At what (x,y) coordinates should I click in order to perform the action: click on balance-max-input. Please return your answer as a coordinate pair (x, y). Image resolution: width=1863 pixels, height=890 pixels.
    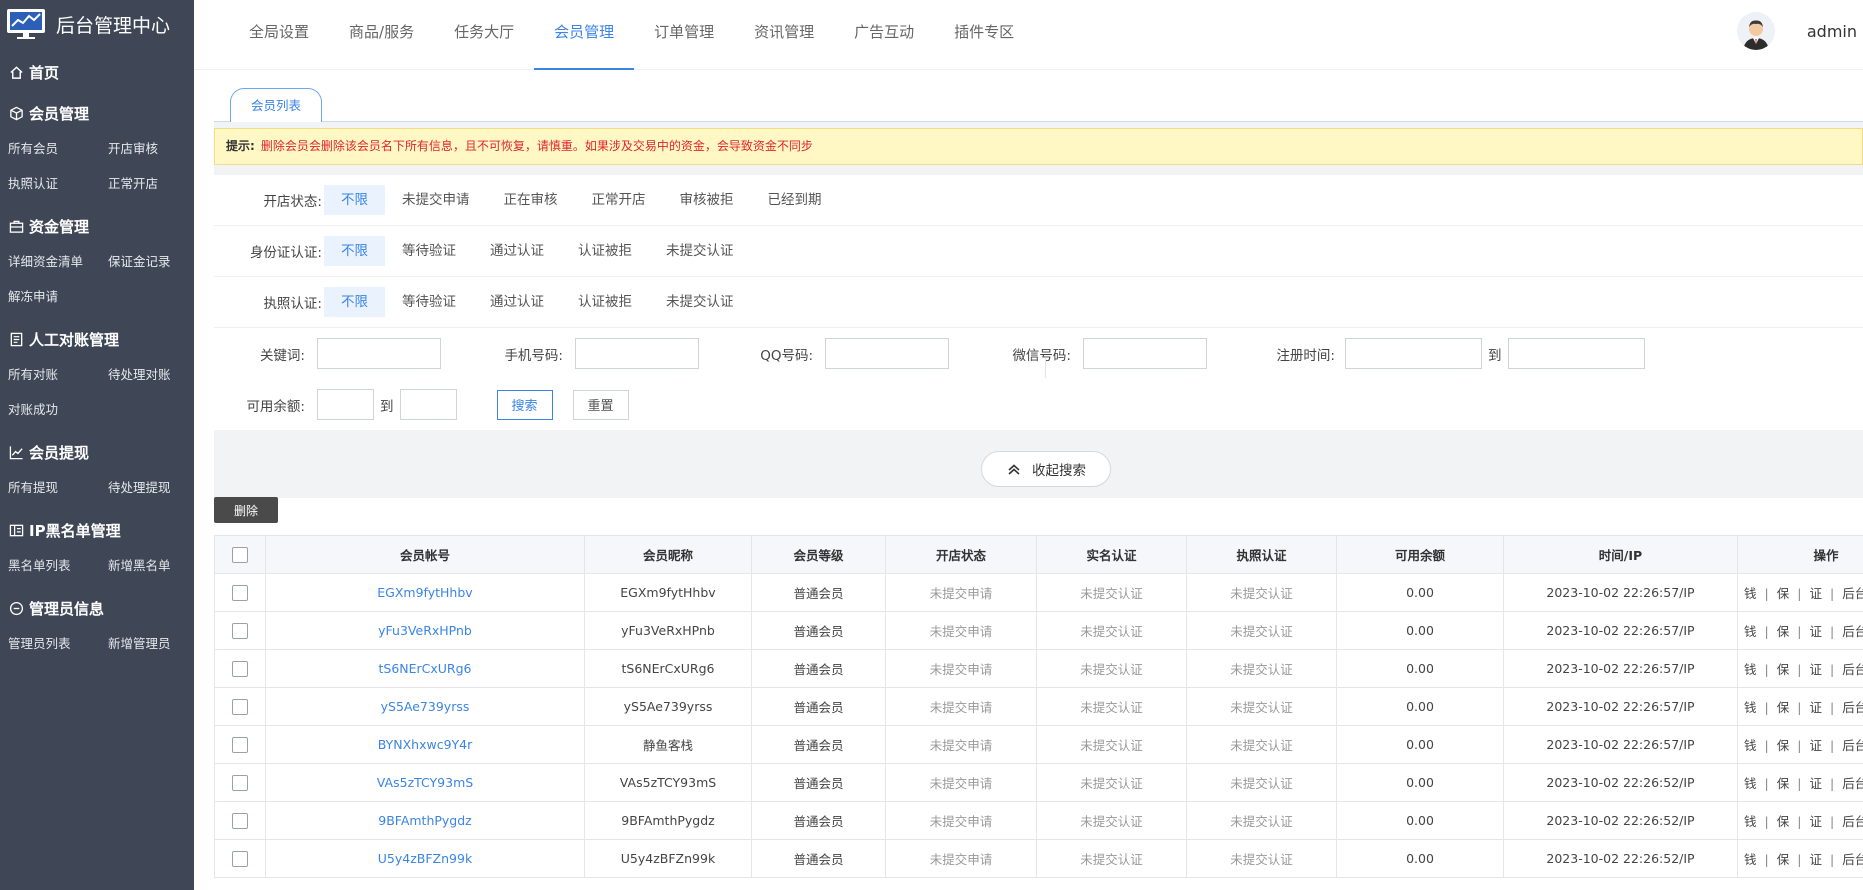
    Looking at the image, I should click on (428, 404).